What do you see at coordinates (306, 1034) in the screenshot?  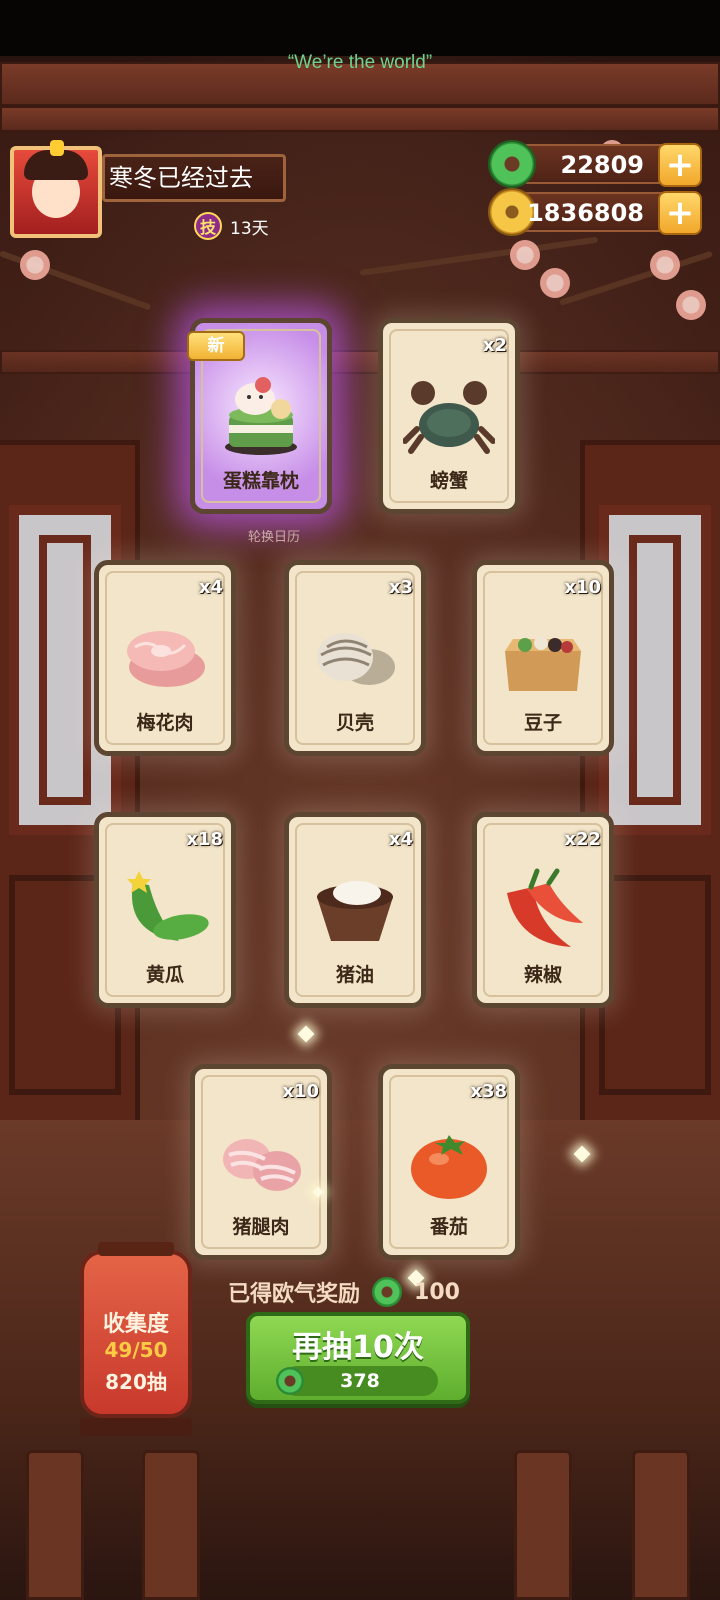 I see `sparkle` at bounding box center [306, 1034].